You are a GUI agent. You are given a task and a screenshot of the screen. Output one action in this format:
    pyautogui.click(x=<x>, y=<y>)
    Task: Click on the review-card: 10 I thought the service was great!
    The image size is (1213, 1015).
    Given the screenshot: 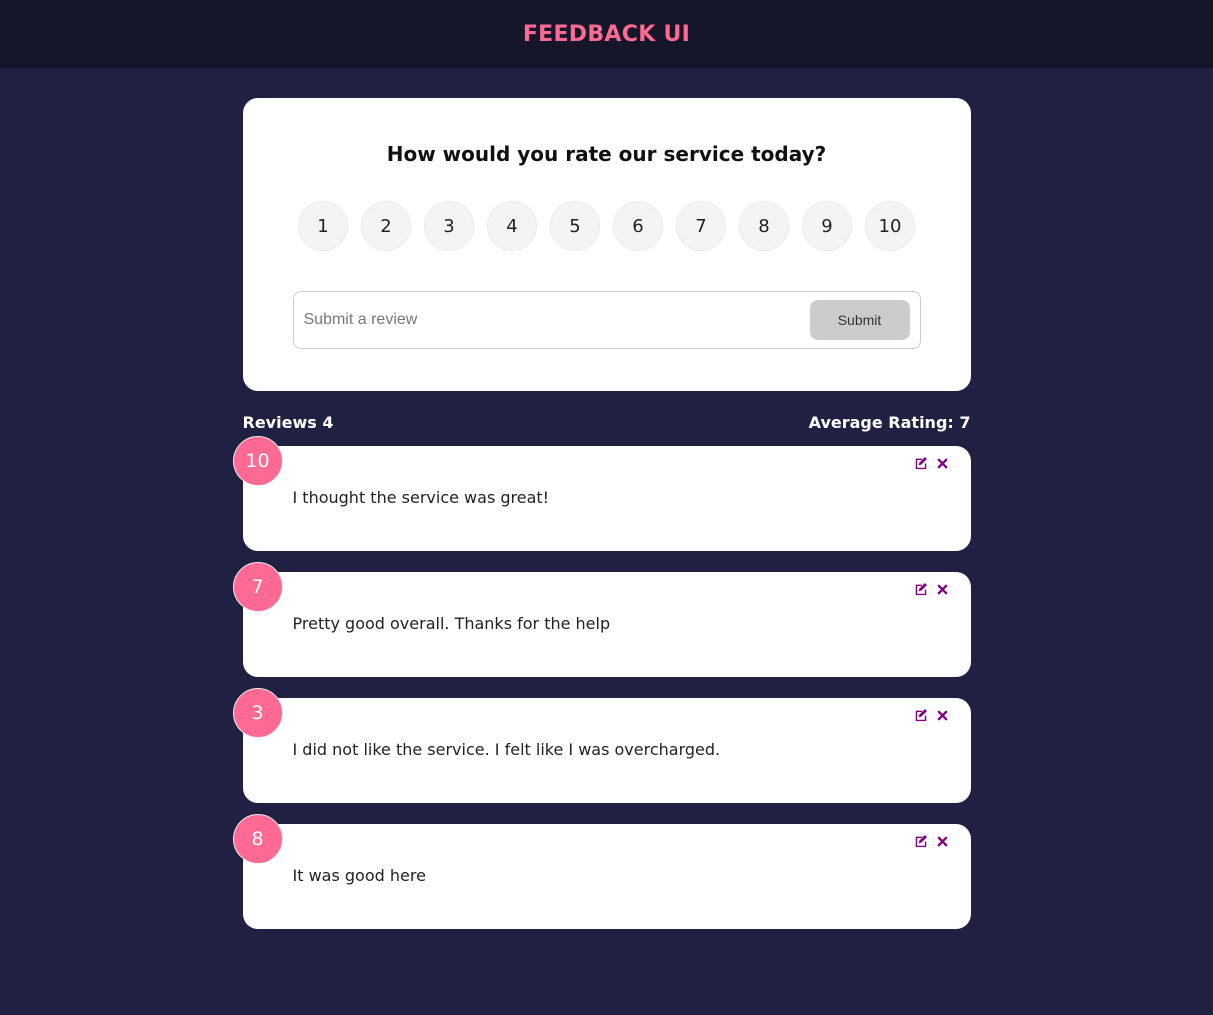 What is the action you would take?
    pyautogui.click(x=601, y=493)
    